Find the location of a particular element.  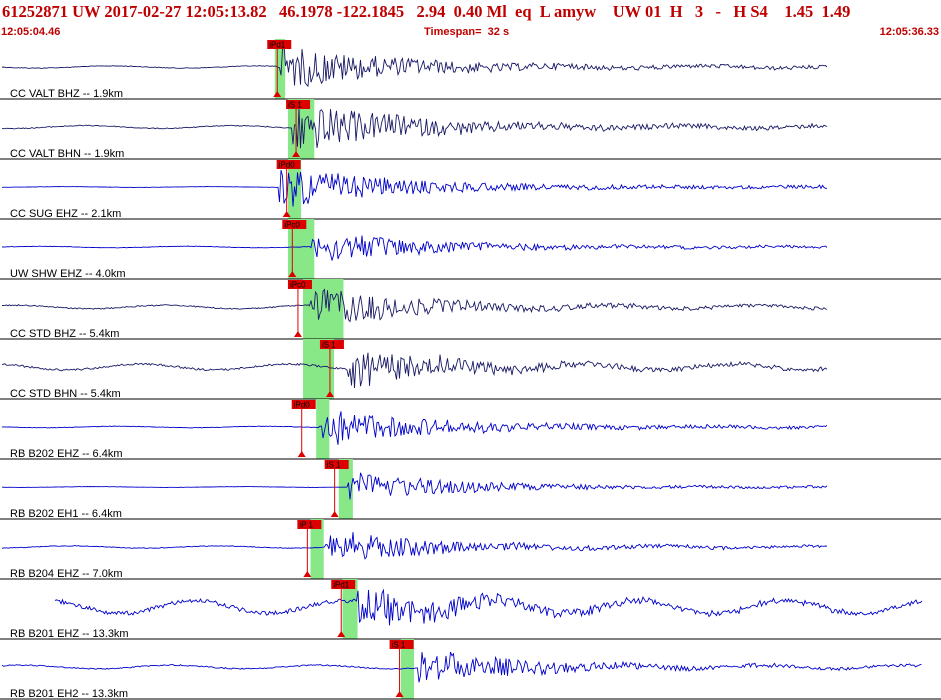

network: UW is located at coordinates (86, 11).